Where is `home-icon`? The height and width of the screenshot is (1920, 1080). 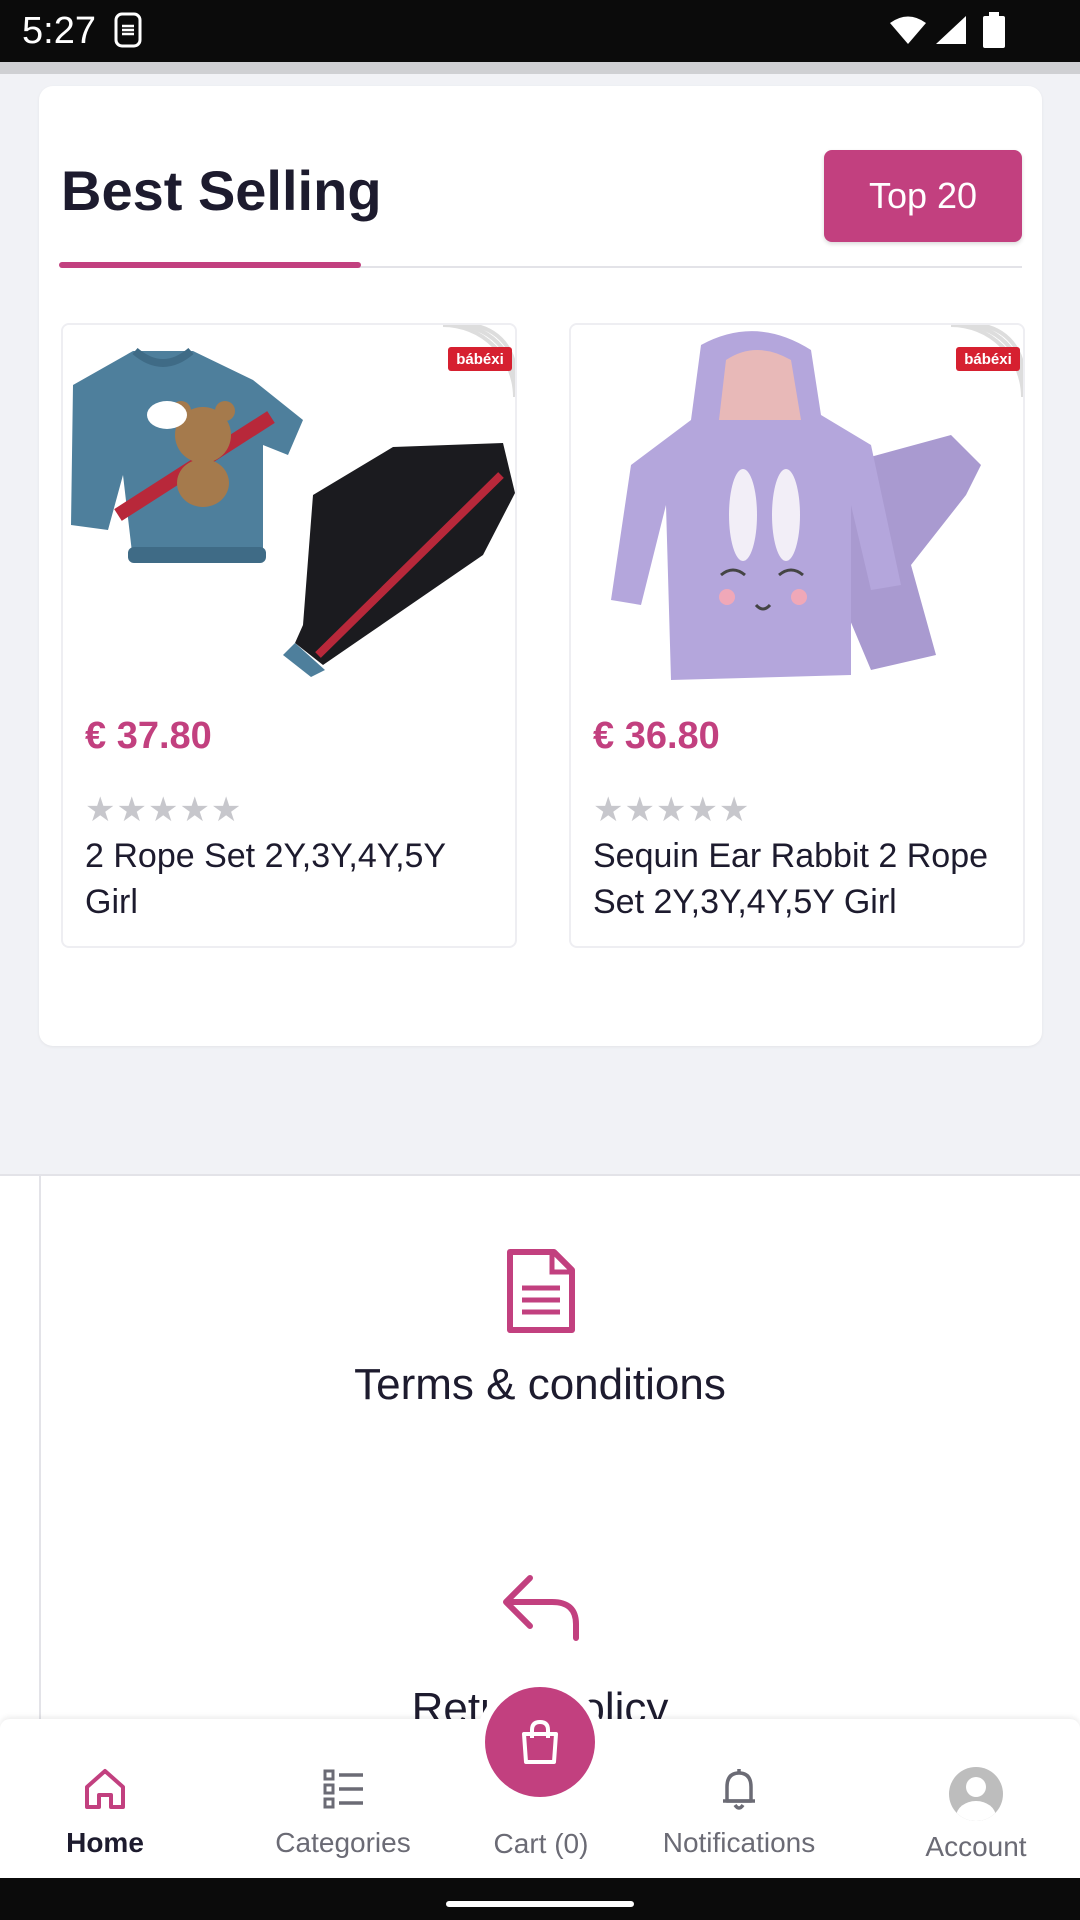
home-icon is located at coordinates (105, 1789).